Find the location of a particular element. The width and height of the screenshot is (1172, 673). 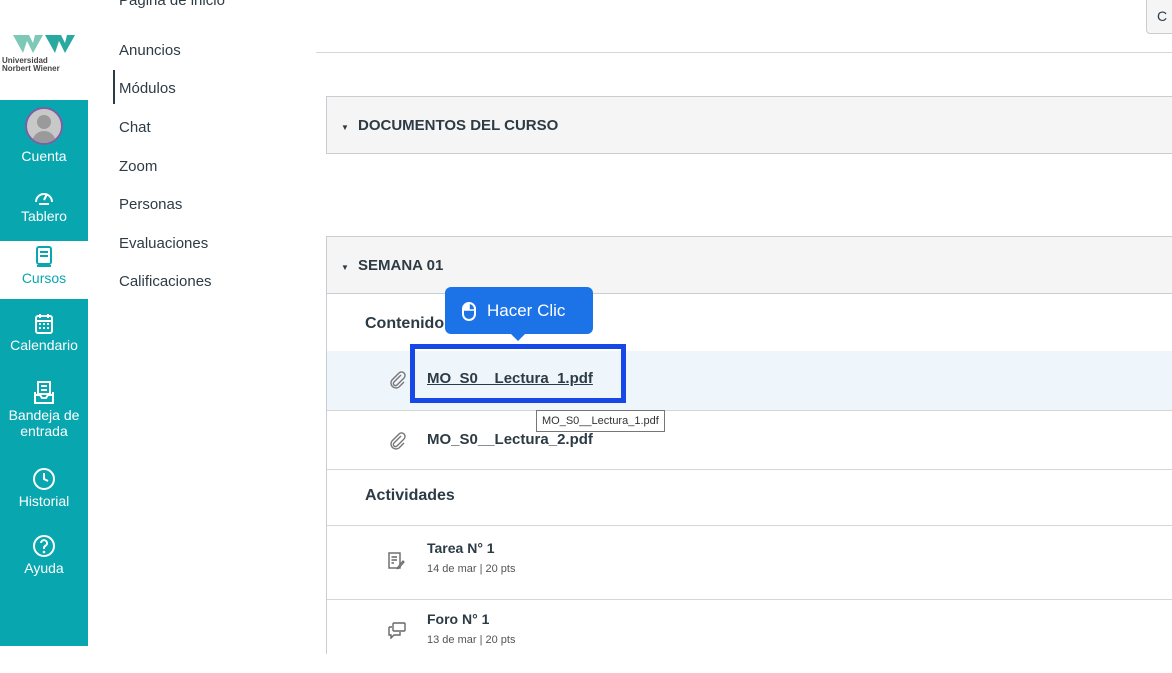

list-item: Foro N° 1 13 de mar | 20 pts is located at coordinates (749, 636).